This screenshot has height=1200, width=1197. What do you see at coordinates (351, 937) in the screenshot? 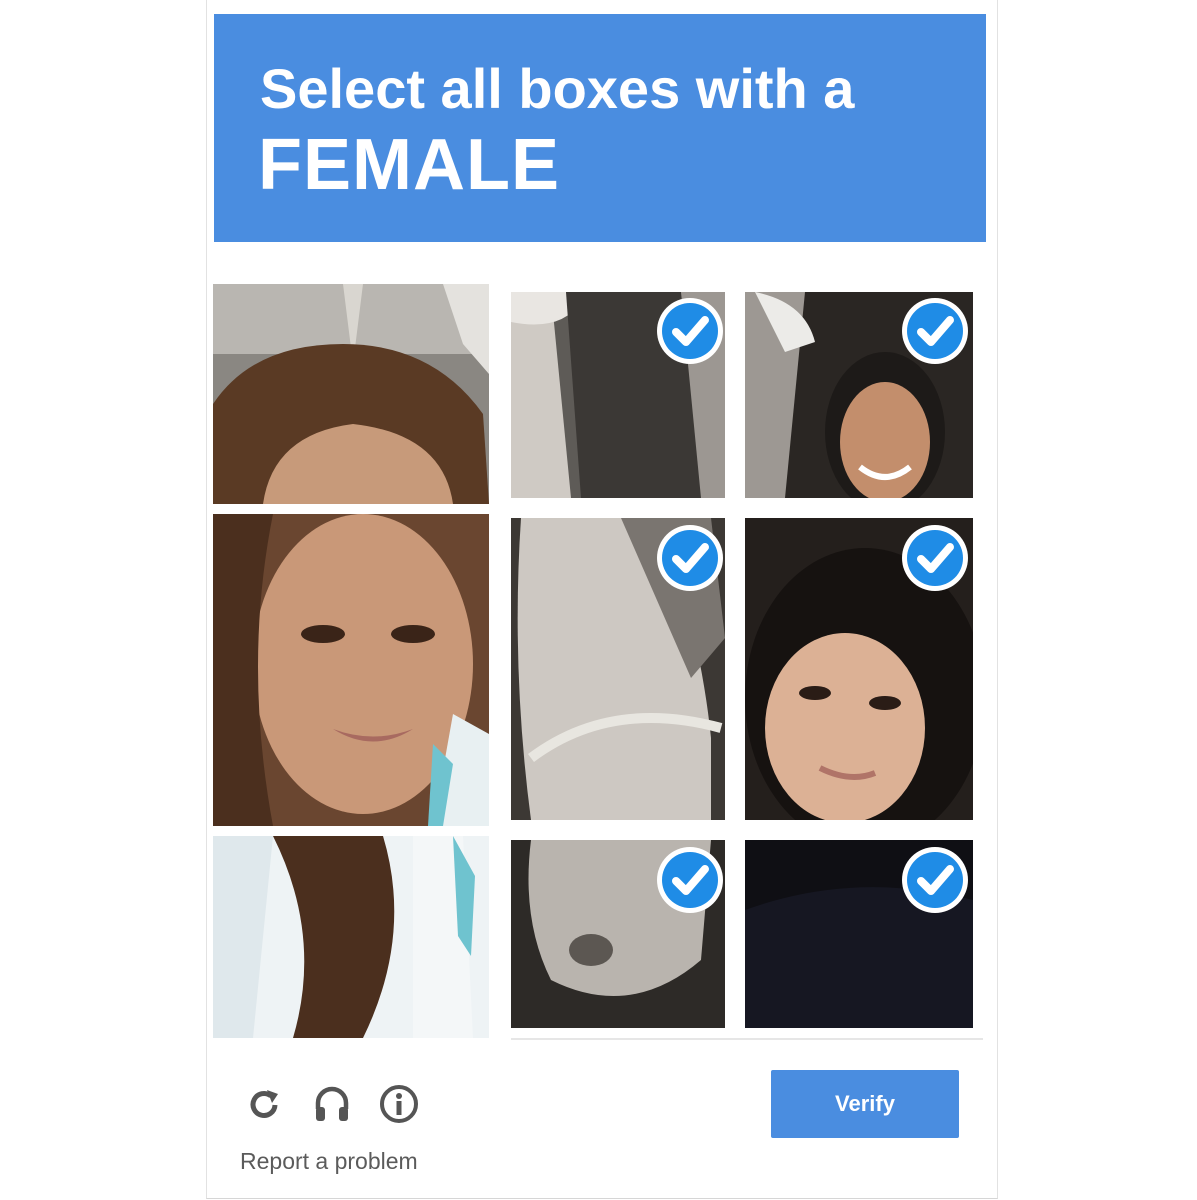
I see `image-tile-woman-left-bottom` at bounding box center [351, 937].